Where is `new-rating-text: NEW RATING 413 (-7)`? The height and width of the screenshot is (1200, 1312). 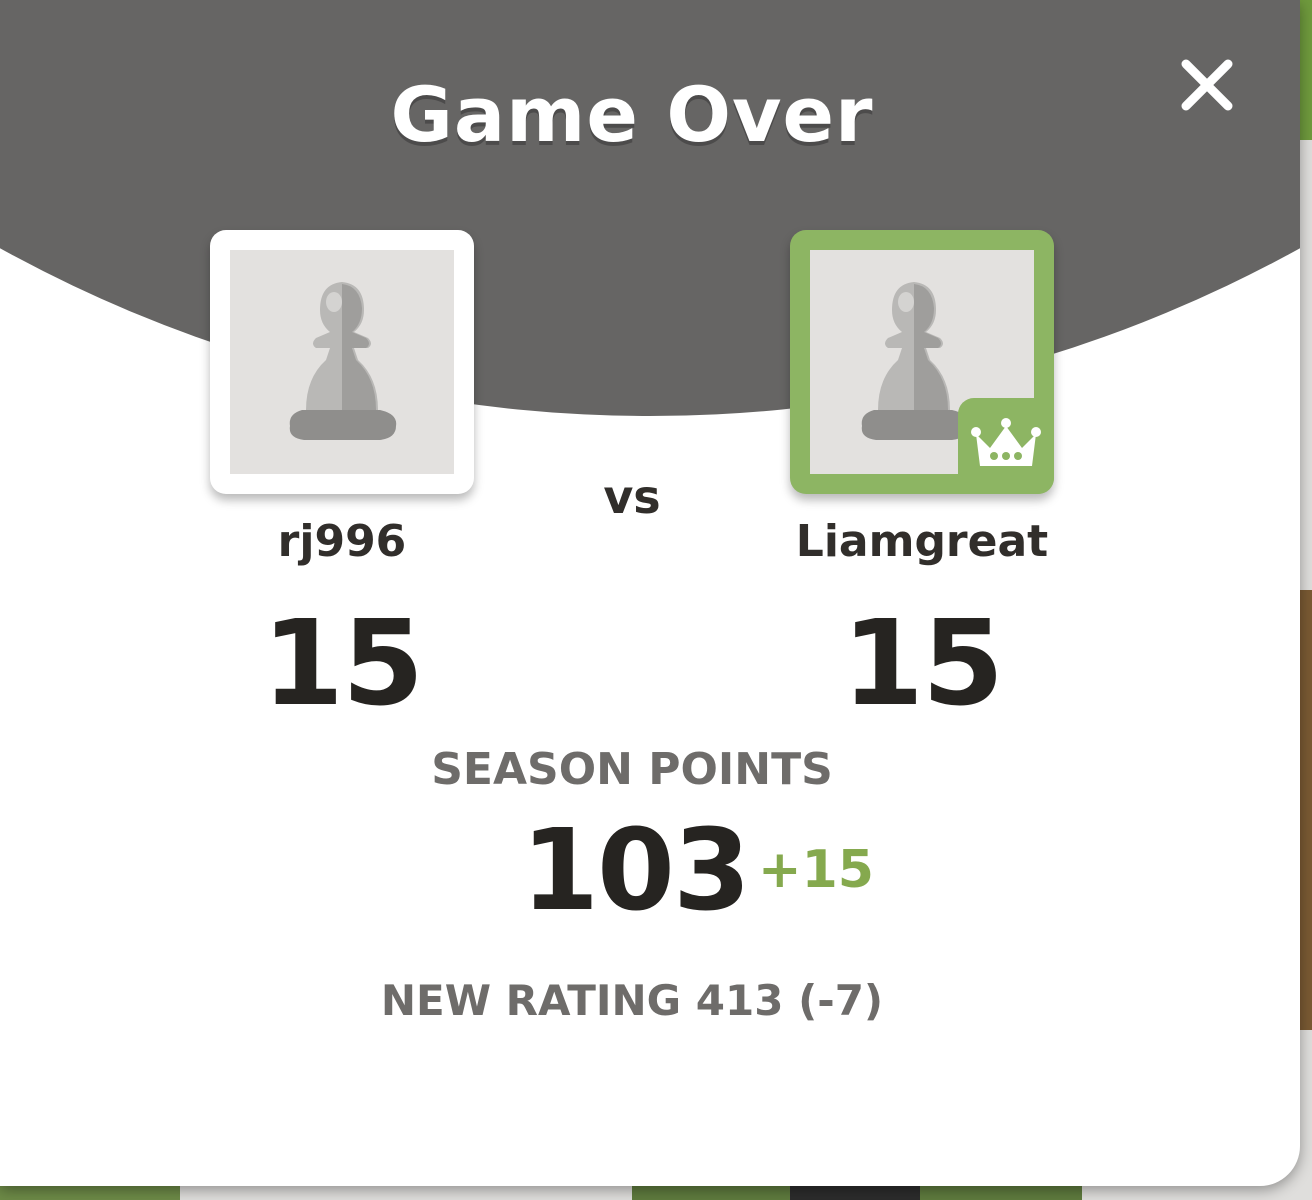
new-rating-text: NEW RATING 413 (-7) is located at coordinates (632, 1000).